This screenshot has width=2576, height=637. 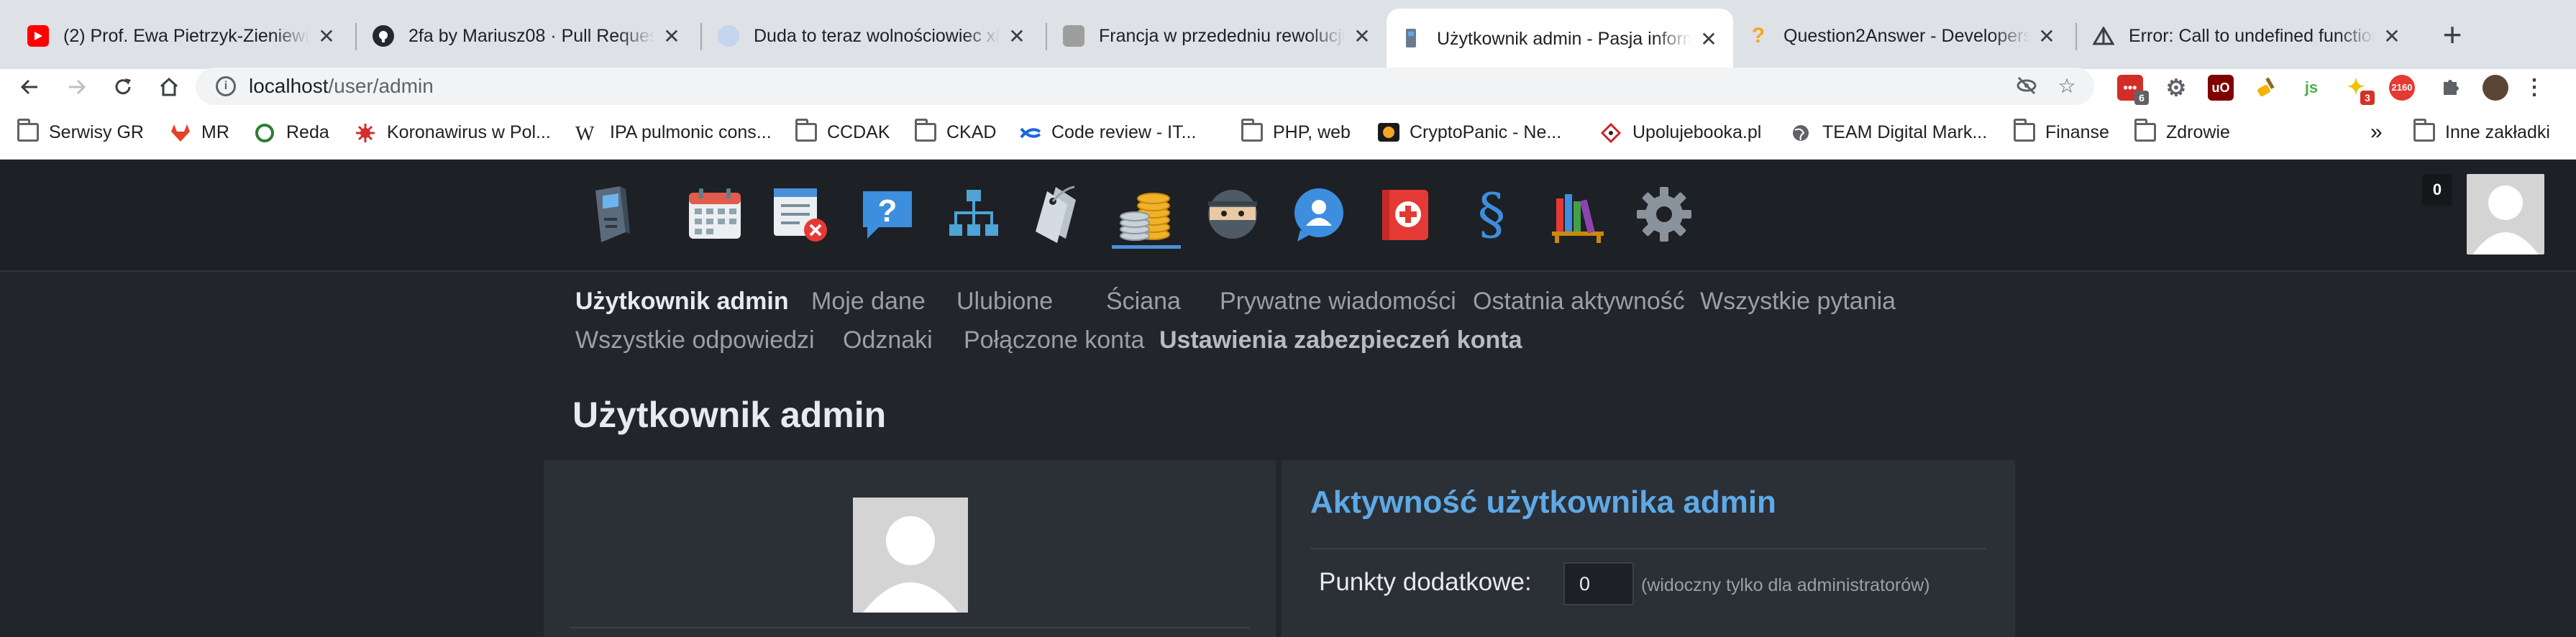 What do you see at coordinates (1902, 36) in the screenshot?
I see `browser-tab: ? Question2Answer - Developers ✕` at bounding box center [1902, 36].